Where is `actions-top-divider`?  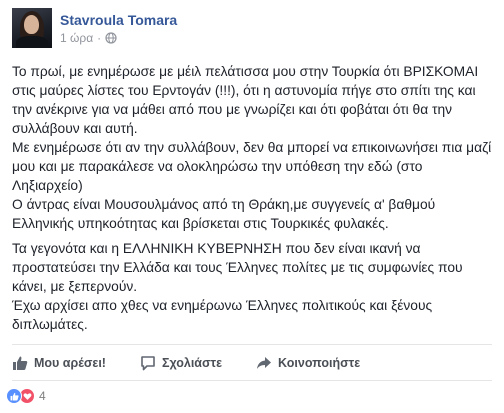
actions-top-divider is located at coordinates (252, 344).